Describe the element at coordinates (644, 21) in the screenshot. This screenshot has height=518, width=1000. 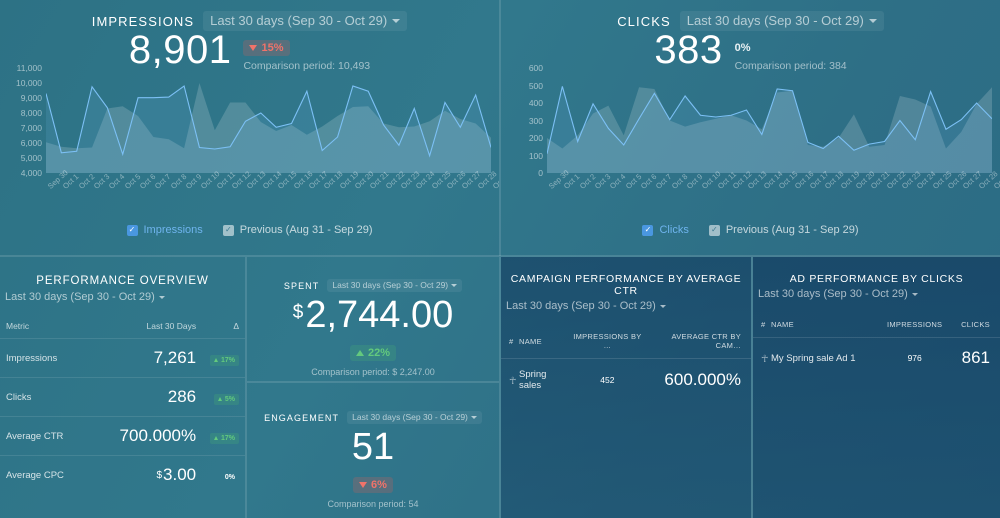
I see `clicks-title: CLICKS` at that location.